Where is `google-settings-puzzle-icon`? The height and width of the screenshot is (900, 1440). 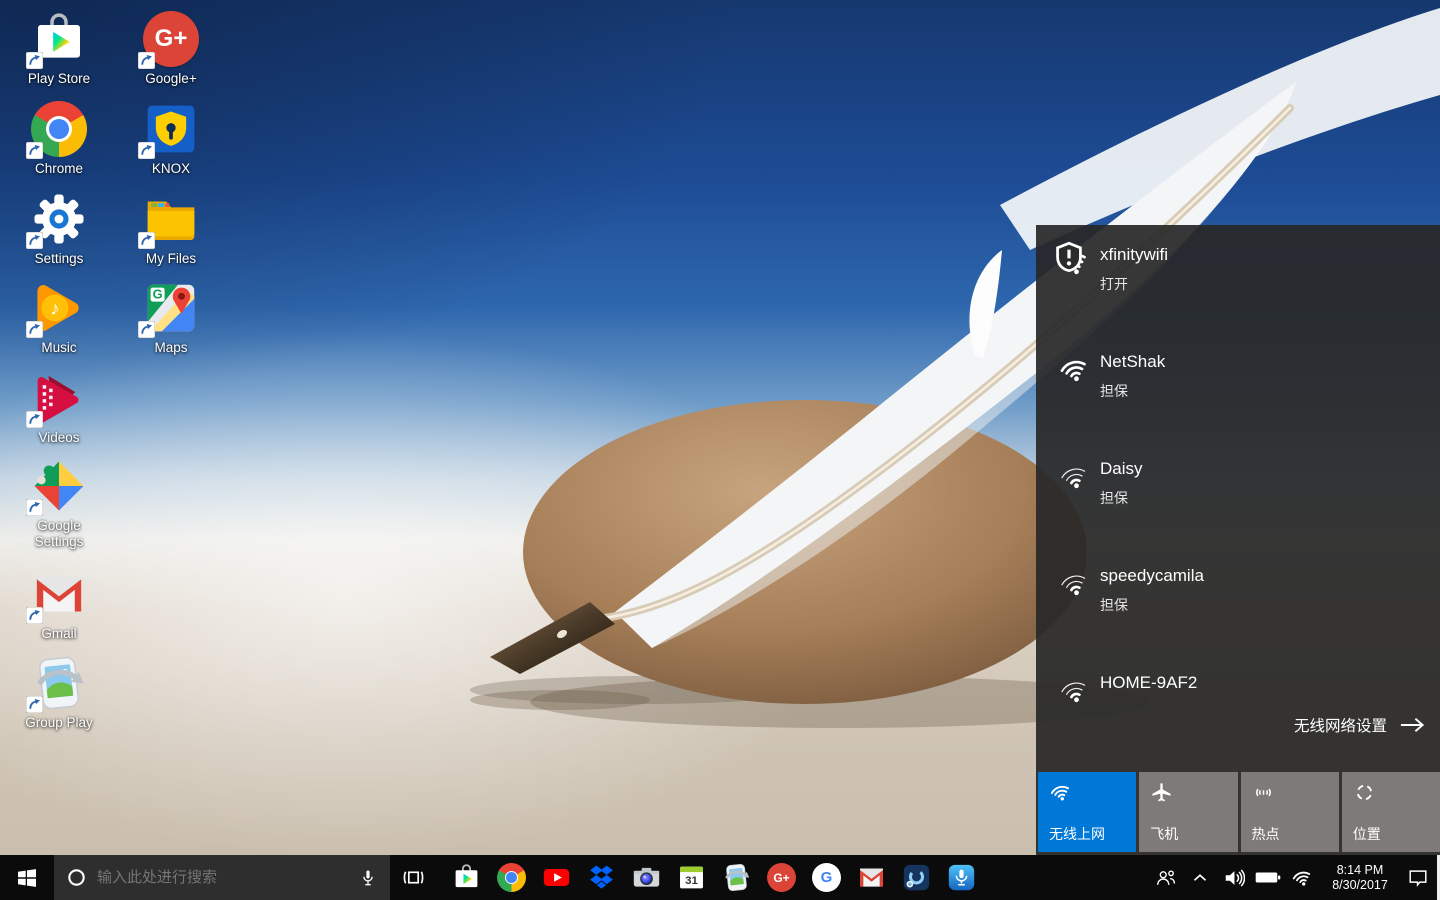
google-settings-puzzle-icon is located at coordinates (56, 487).